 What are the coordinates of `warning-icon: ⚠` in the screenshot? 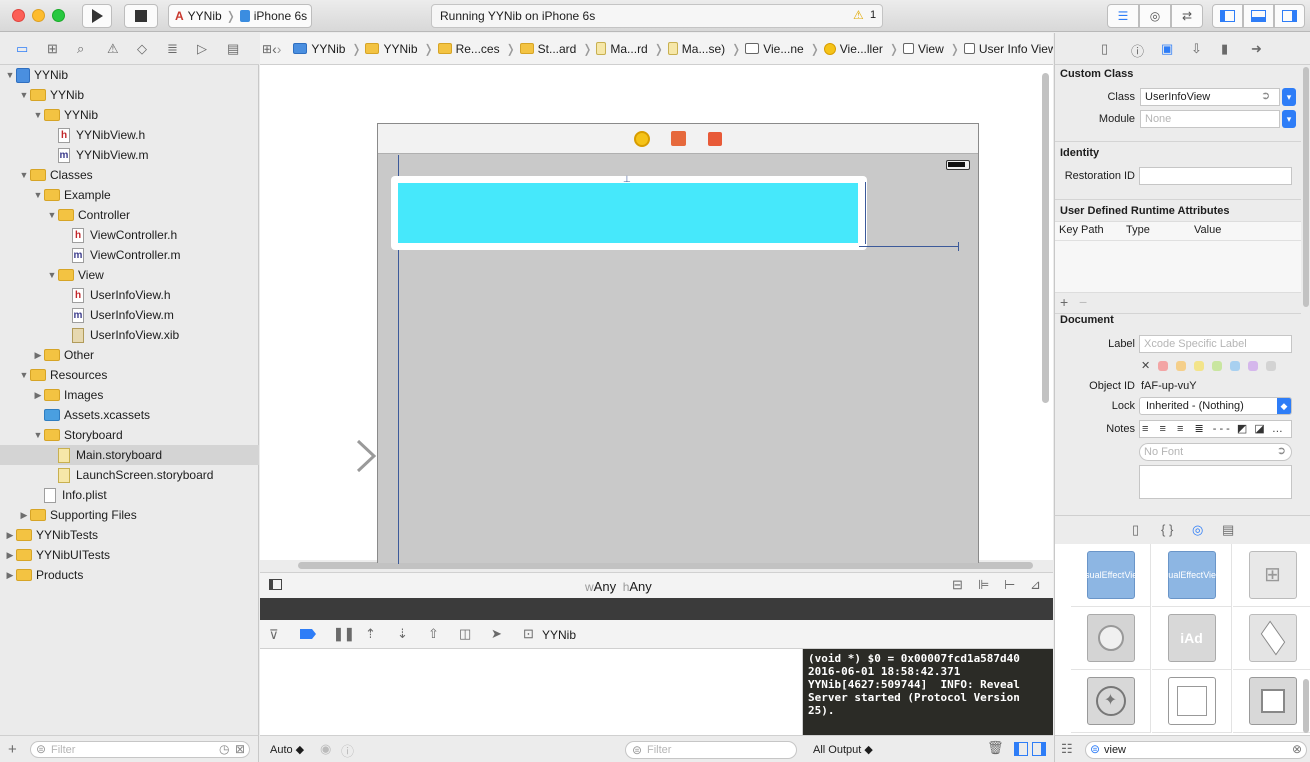 It's located at (858, 15).